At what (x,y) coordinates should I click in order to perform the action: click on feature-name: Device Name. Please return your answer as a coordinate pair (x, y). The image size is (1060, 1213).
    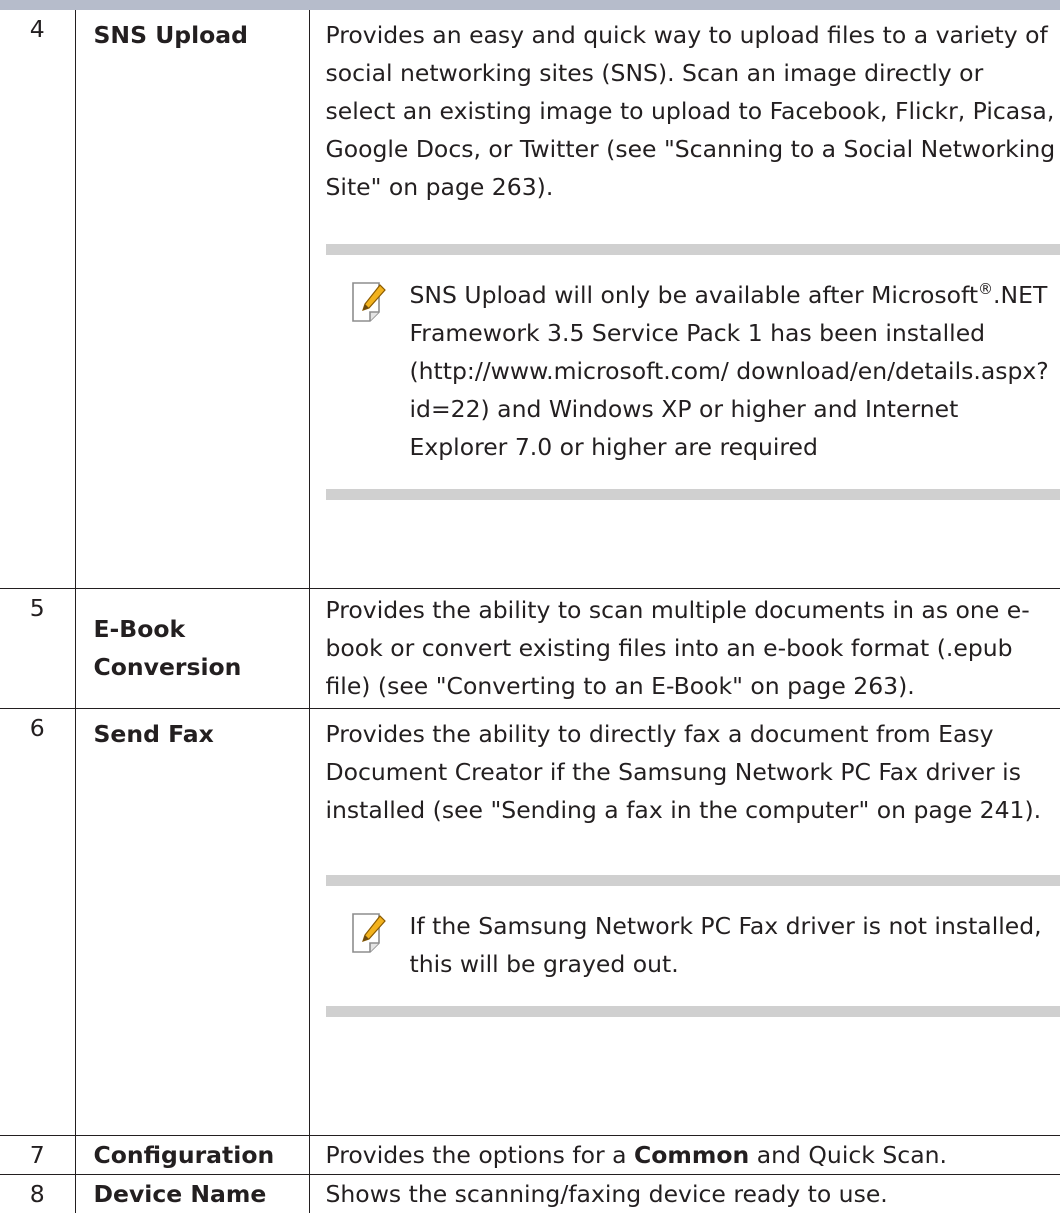
    Looking at the image, I should click on (192, 1193).